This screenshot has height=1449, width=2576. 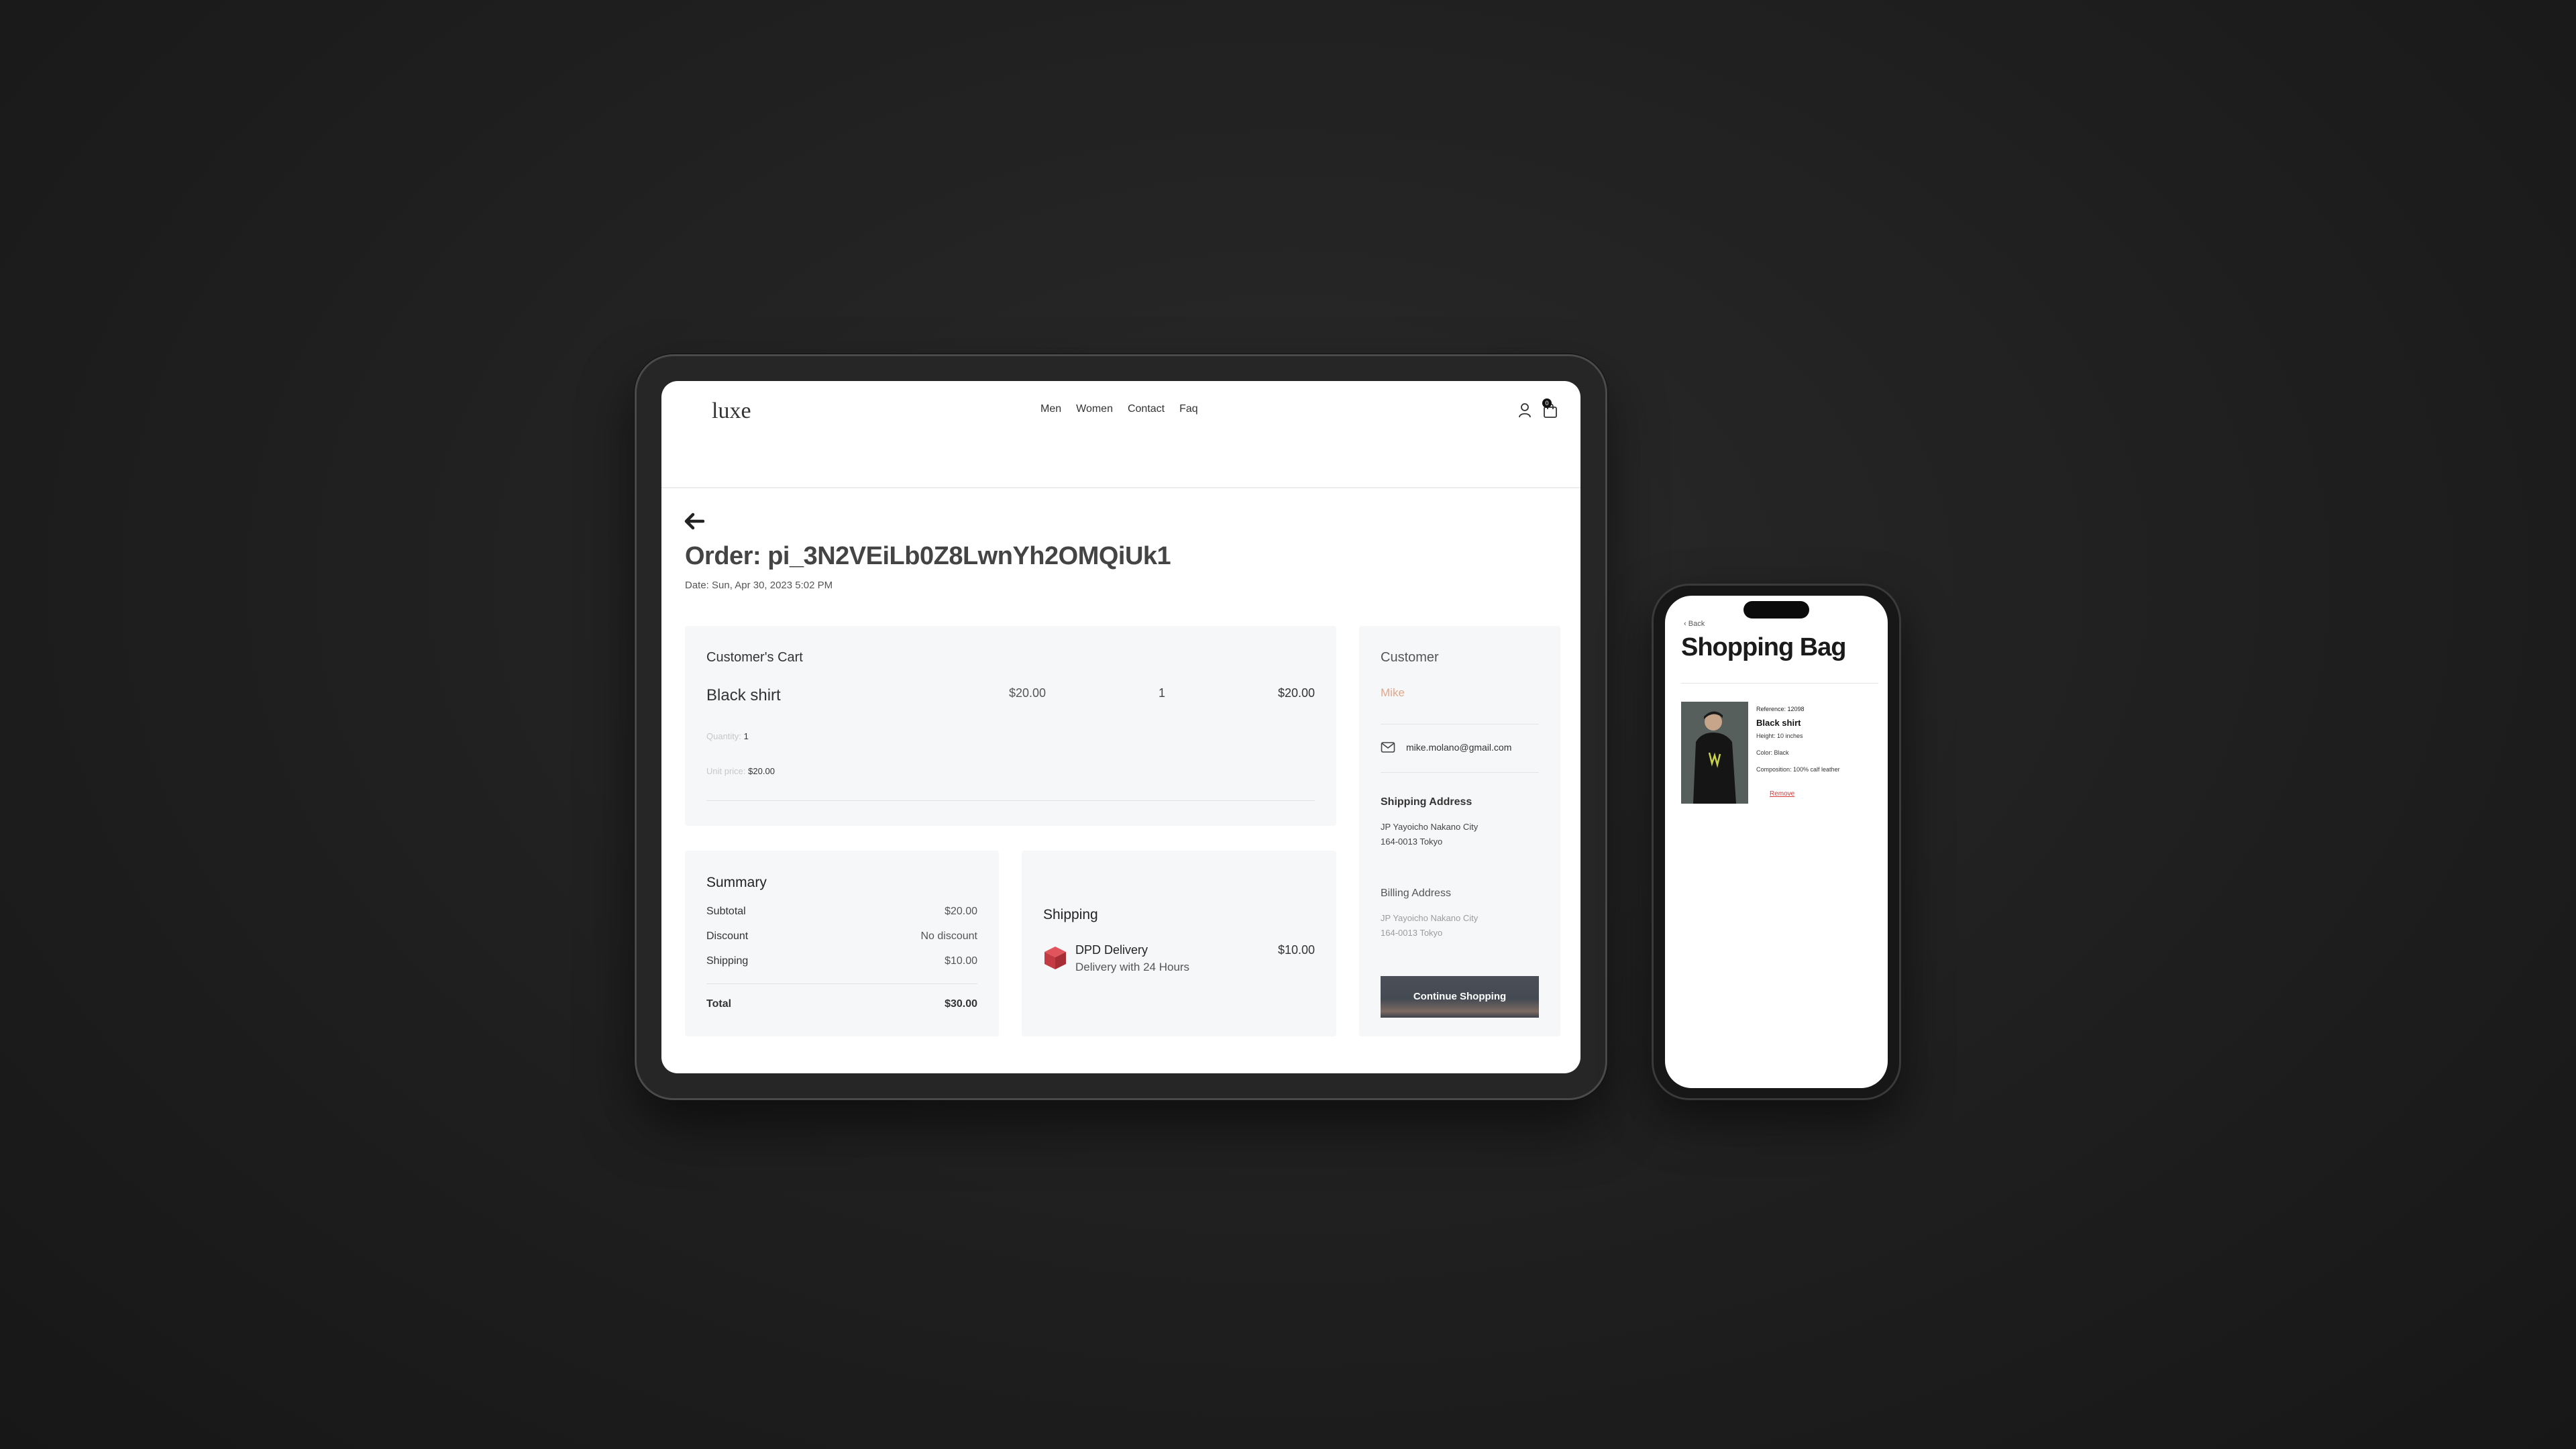 I want to click on quantity-label: Quantity:, so click(x=724, y=736).